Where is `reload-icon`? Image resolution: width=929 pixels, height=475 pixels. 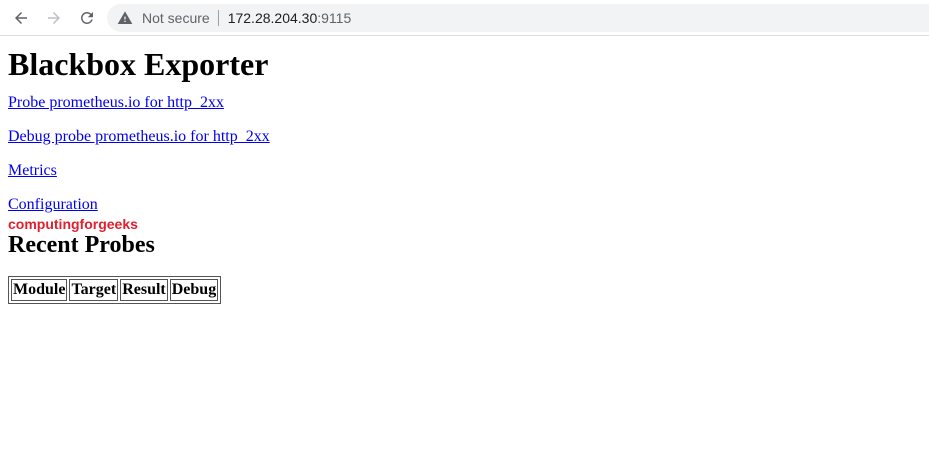 reload-icon is located at coordinates (86, 17).